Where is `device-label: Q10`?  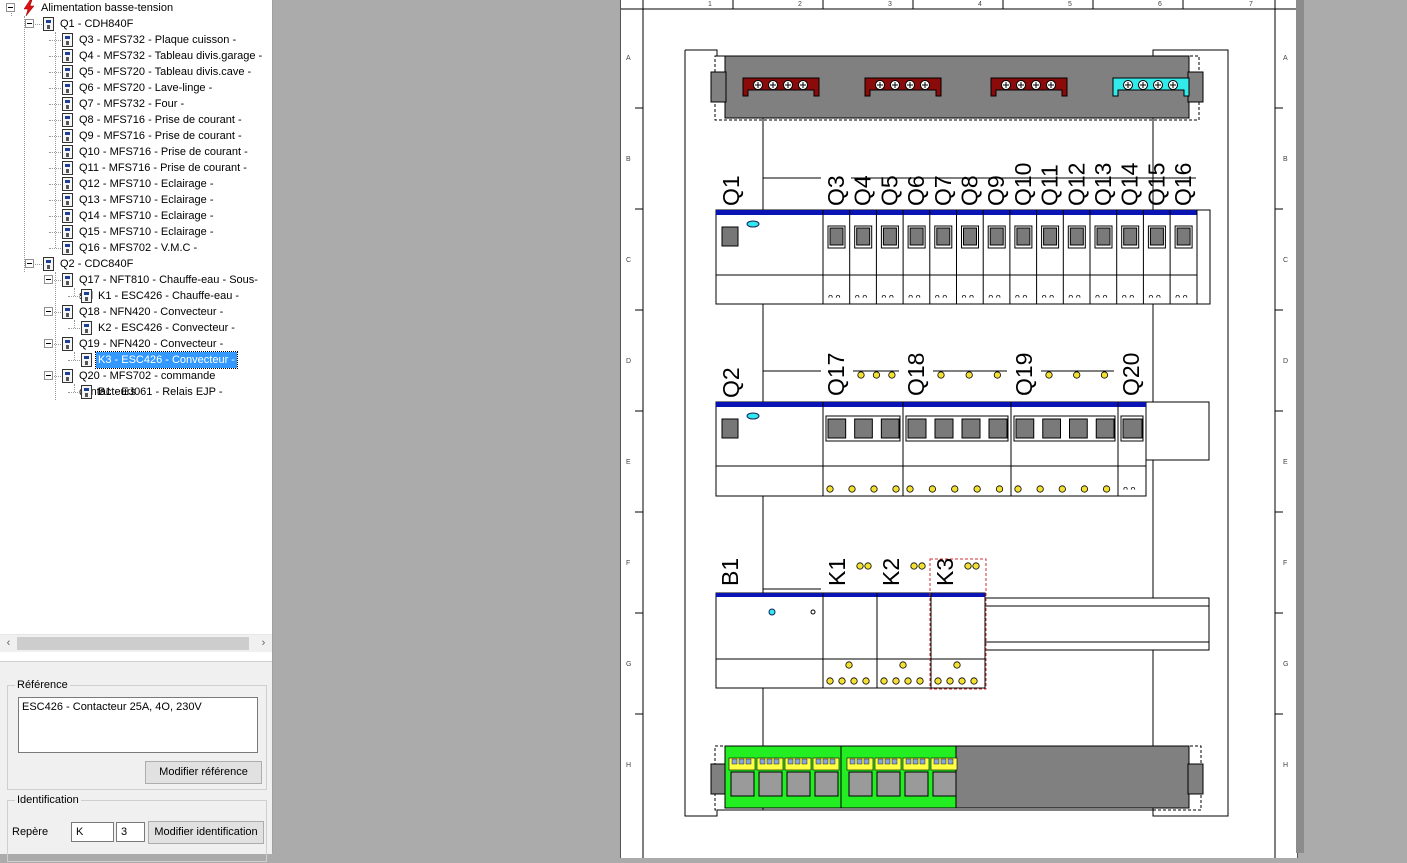
device-label: Q10 is located at coordinates (1023, 184).